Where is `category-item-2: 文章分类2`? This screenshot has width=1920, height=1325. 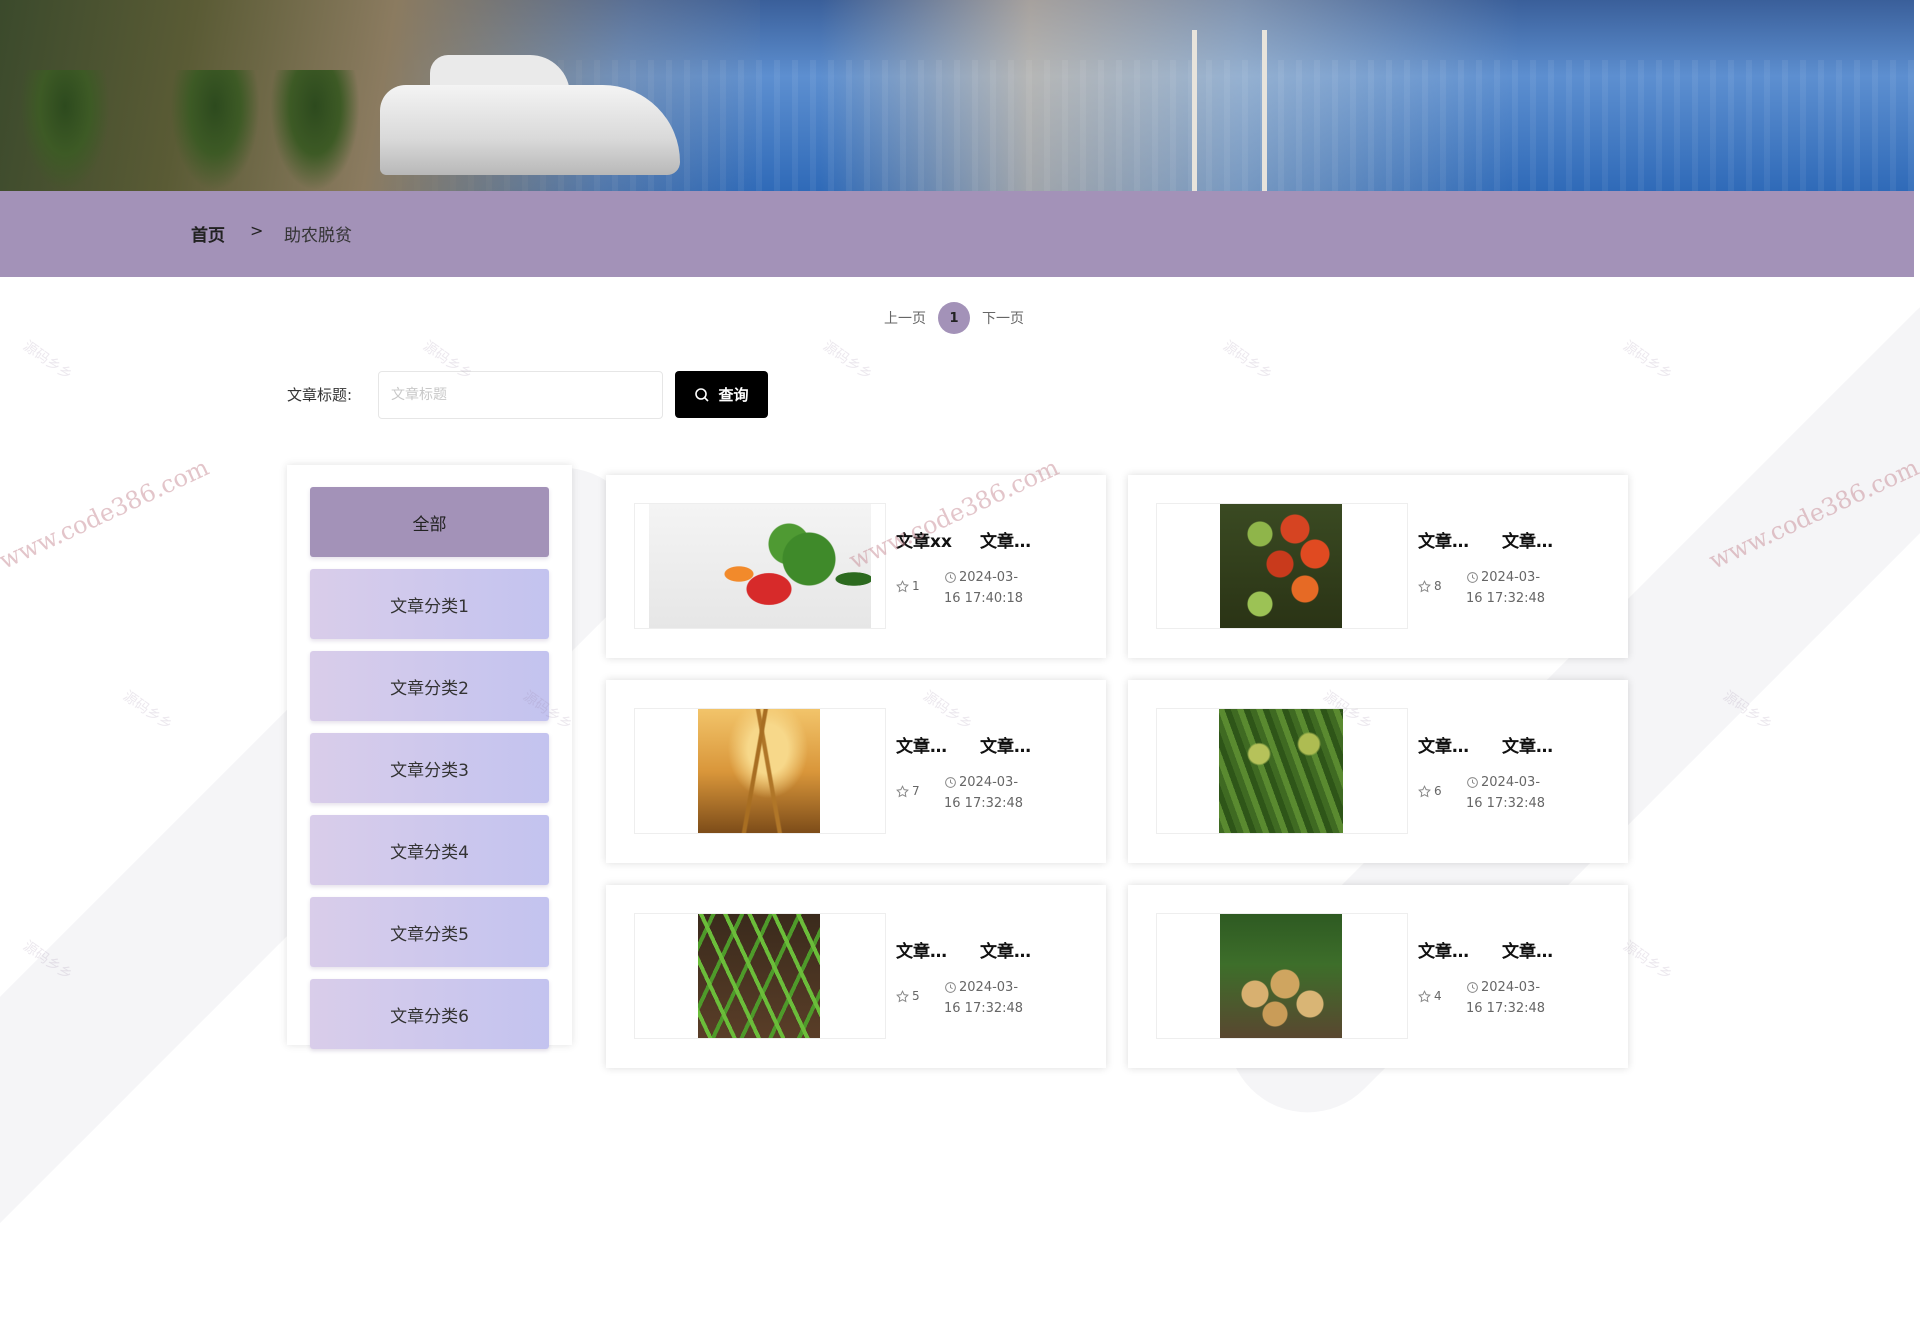 category-item-2: 文章分类2 is located at coordinates (429, 686).